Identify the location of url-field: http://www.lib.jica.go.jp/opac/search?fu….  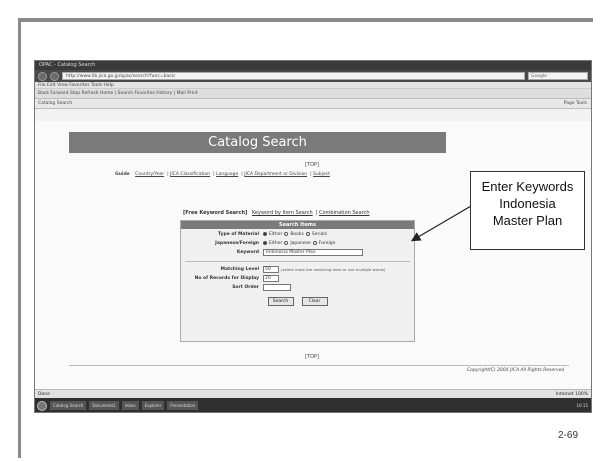
(293, 76).